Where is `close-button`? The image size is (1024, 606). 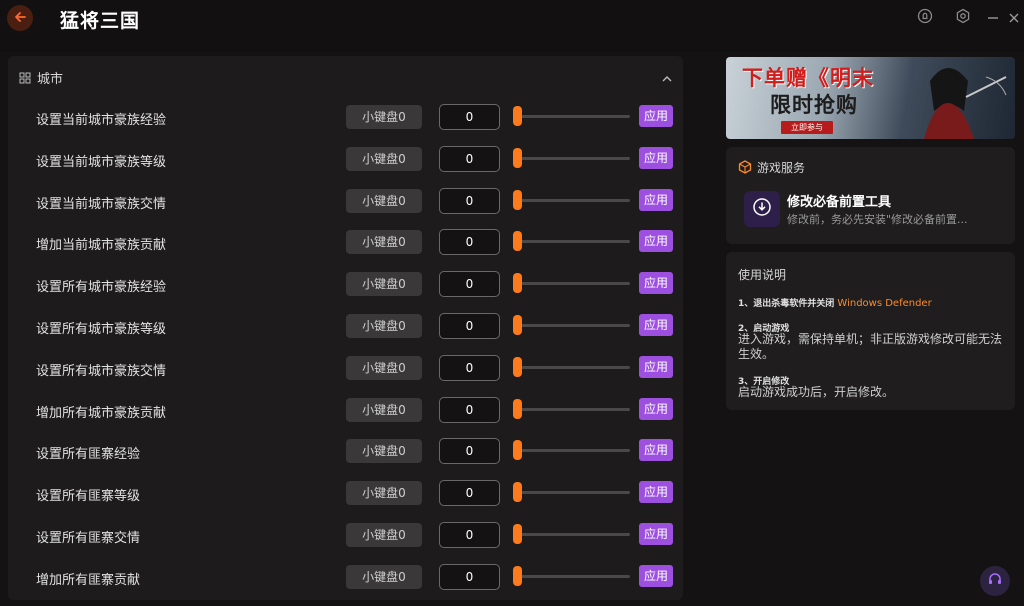
close-button is located at coordinates (1014, 18).